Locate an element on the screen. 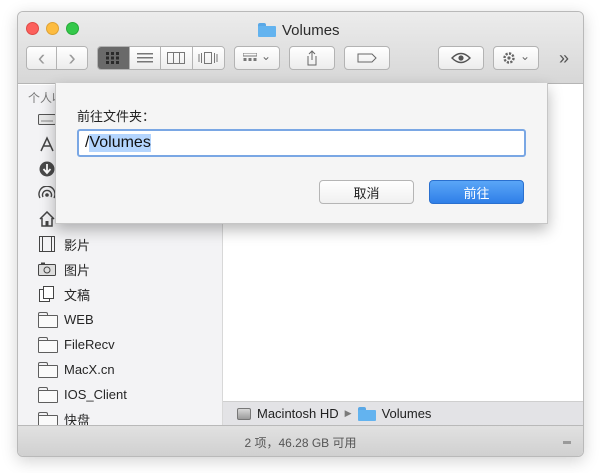 The width and height of the screenshot is (600, 473). documents-icon is located at coordinates (47, 294).